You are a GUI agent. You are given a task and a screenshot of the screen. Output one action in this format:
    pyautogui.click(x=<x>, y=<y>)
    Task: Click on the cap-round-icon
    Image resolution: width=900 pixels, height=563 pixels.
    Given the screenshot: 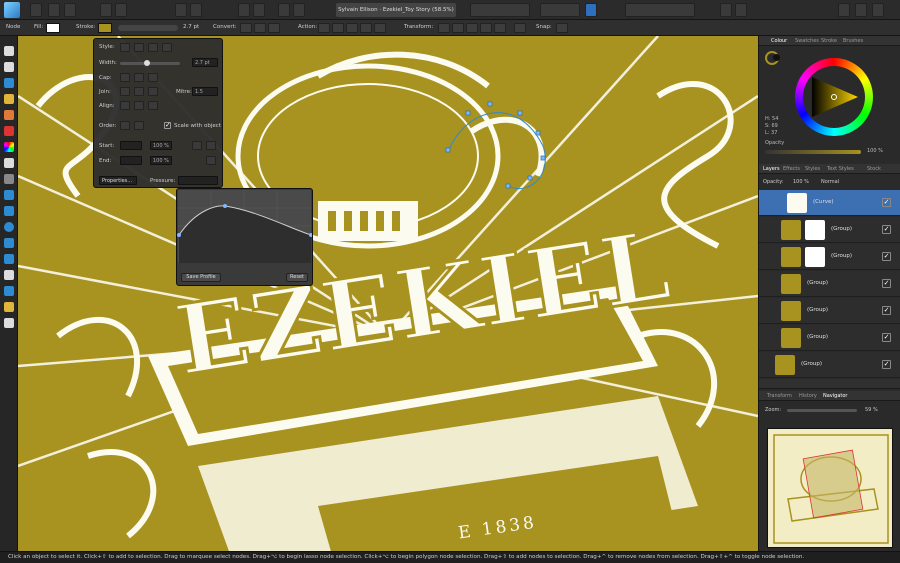 What is the action you would take?
    pyautogui.click(x=139, y=77)
    